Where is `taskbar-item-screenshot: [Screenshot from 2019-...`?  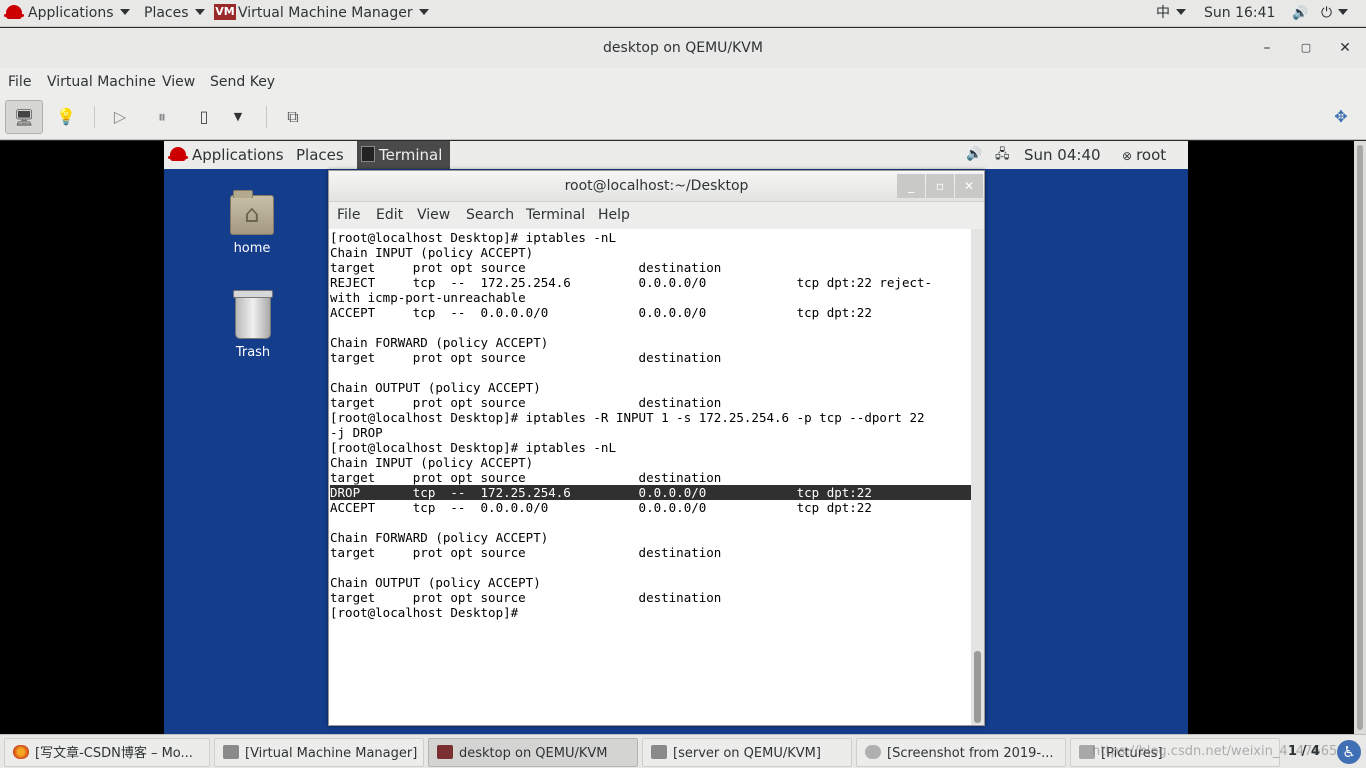 taskbar-item-screenshot: [Screenshot from 2019-... is located at coordinates (961, 752).